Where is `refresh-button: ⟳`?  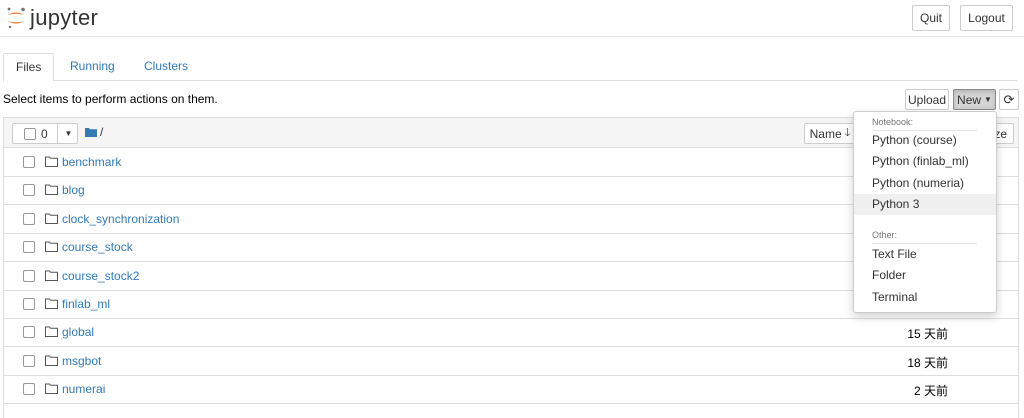 refresh-button: ⟳ is located at coordinates (1009, 99).